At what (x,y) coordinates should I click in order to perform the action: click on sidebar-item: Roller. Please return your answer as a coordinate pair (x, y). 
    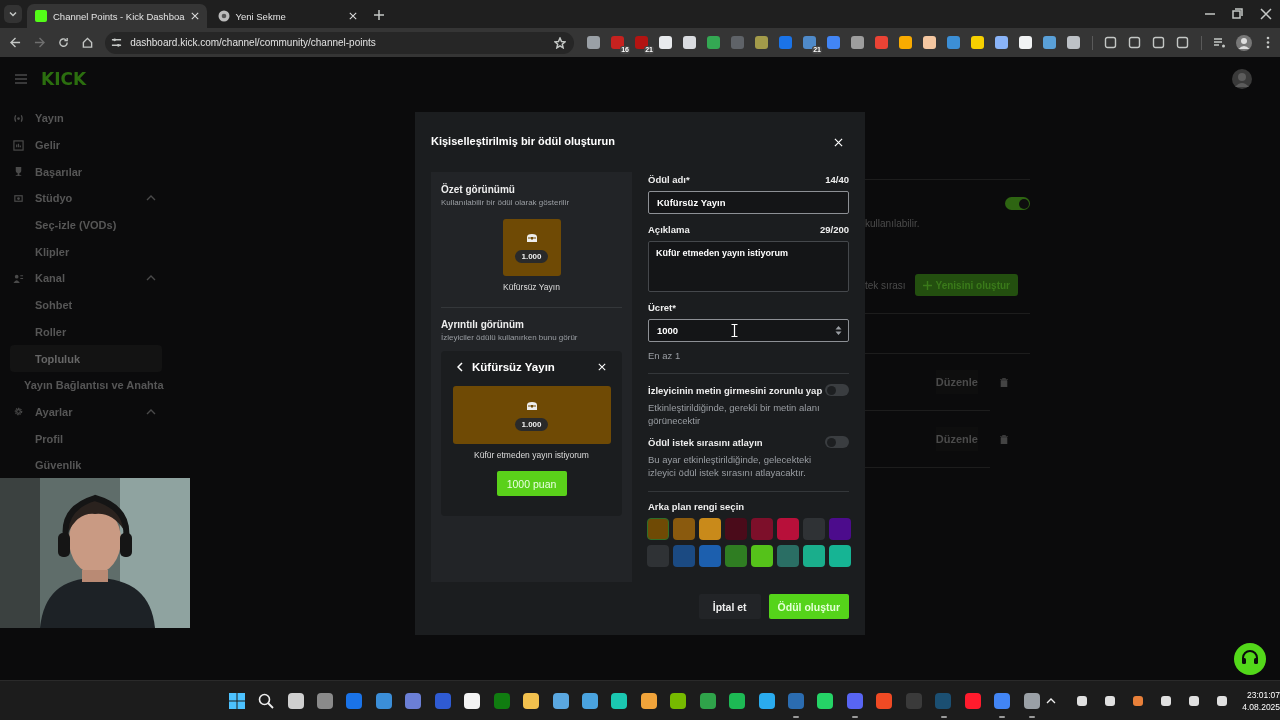
    Looking at the image, I should click on (82, 332).